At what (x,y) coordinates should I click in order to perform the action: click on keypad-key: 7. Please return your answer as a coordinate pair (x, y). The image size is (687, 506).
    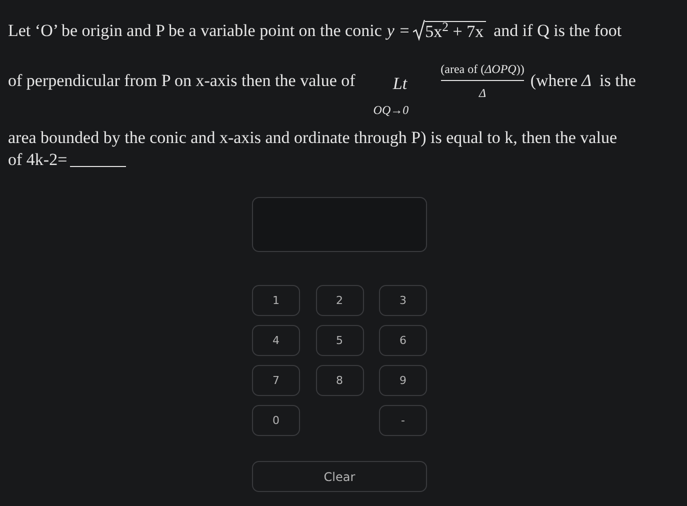
    Looking at the image, I should click on (276, 380).